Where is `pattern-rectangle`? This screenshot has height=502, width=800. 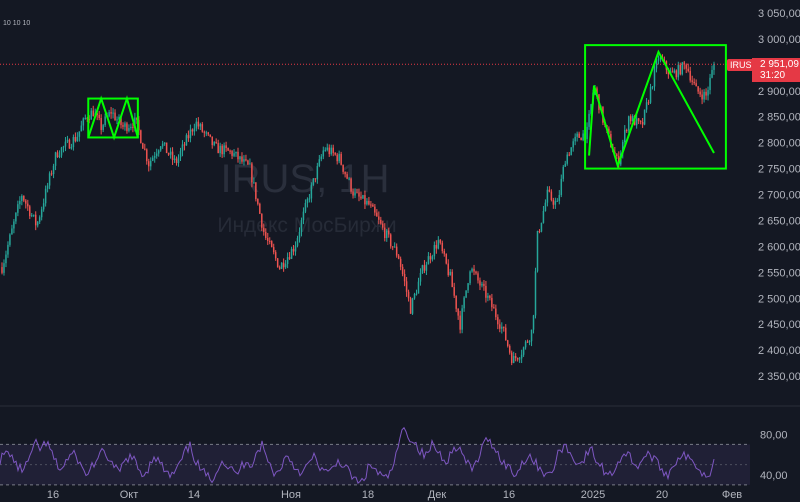
pattern-rectangle is located at coordinates (655, 107).